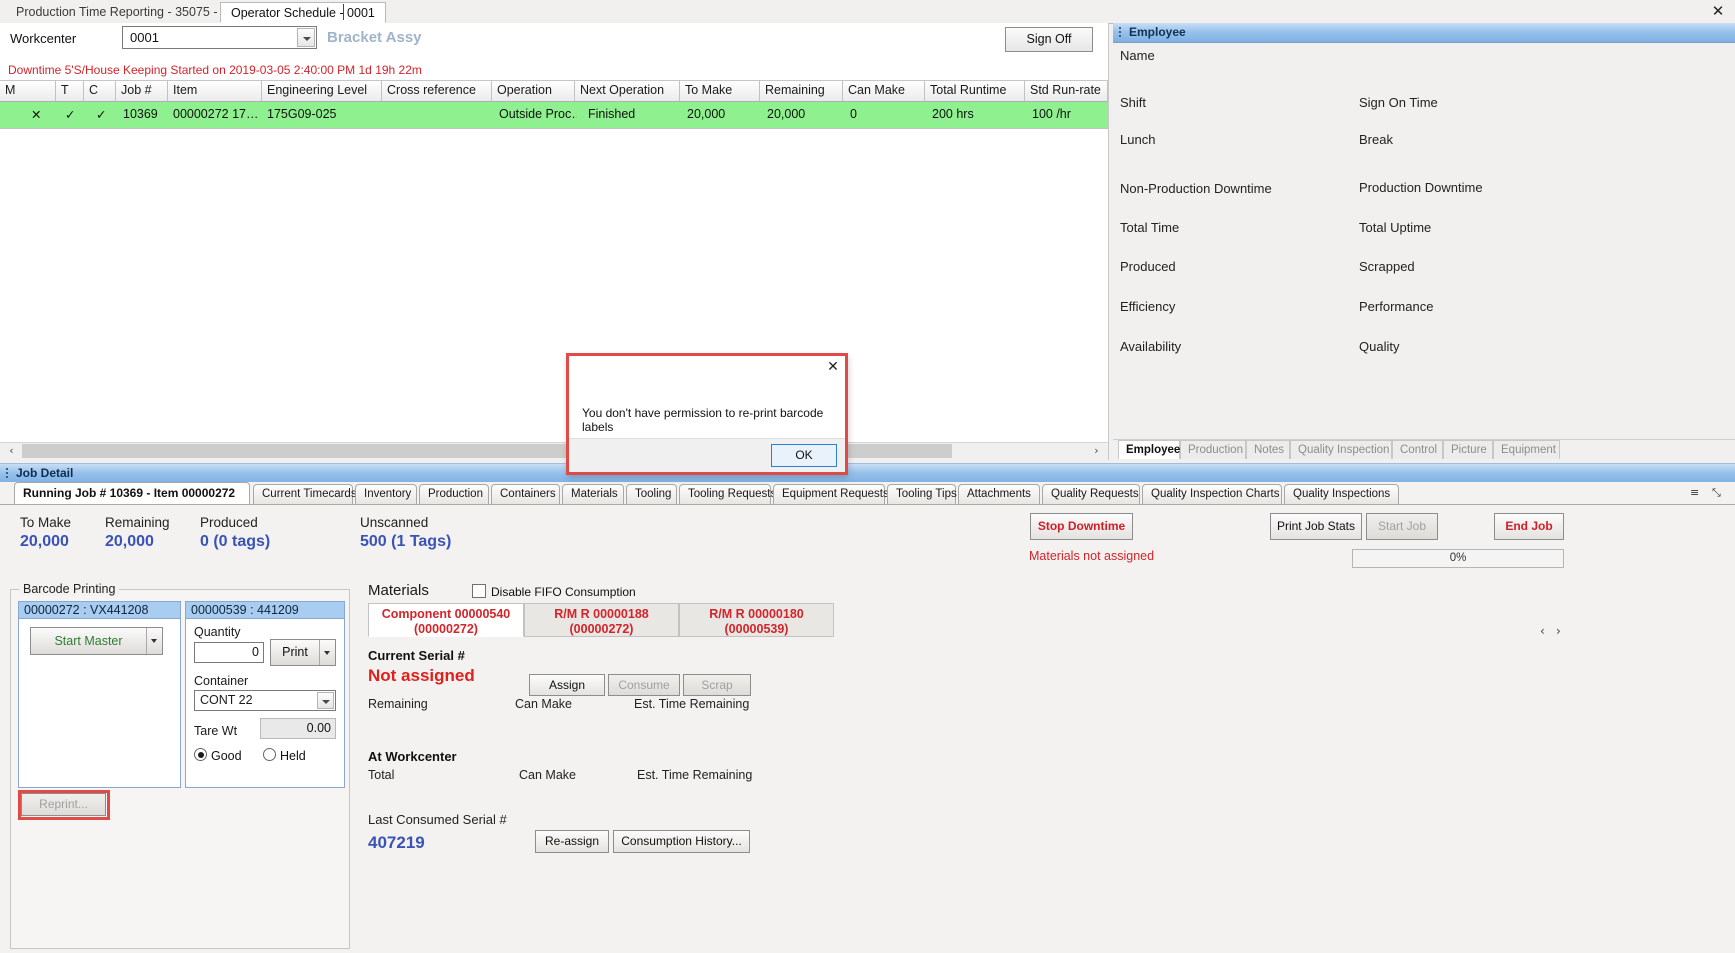  What do you see at coordinates (284, 755) in the screenshot?
I see `radio-held: Held` at bounding box center [284, 755].